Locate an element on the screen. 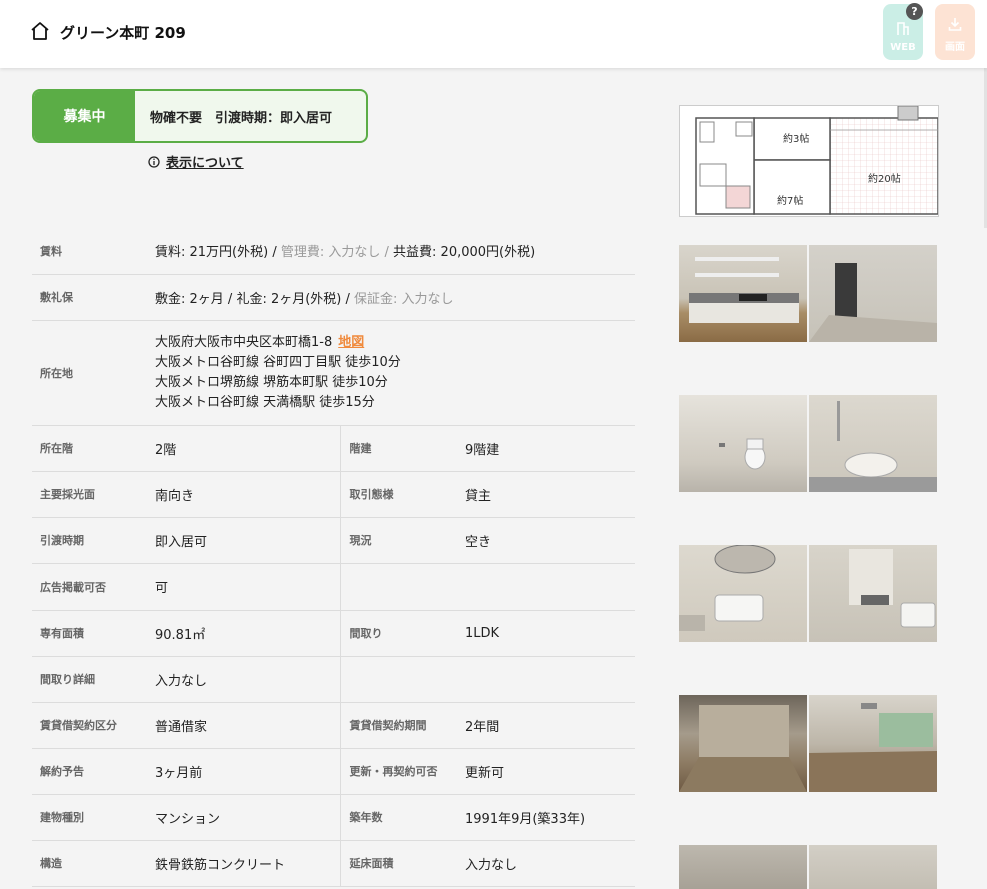 This screenshot has height=889, width=987. photo-bath is located at coordinates (873, 443).